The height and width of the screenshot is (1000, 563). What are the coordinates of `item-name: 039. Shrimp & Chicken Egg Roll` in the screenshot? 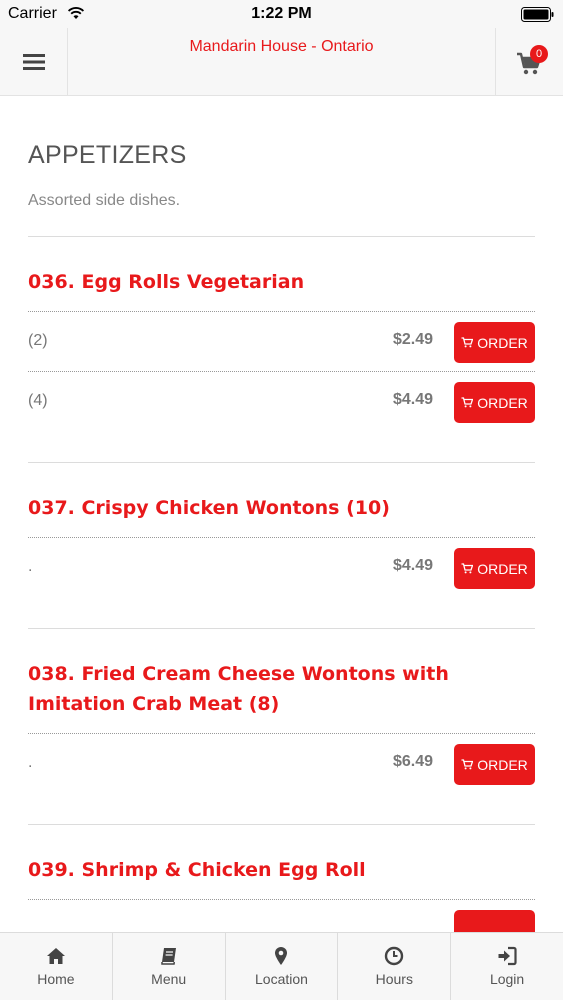 It's located at (197, 870).